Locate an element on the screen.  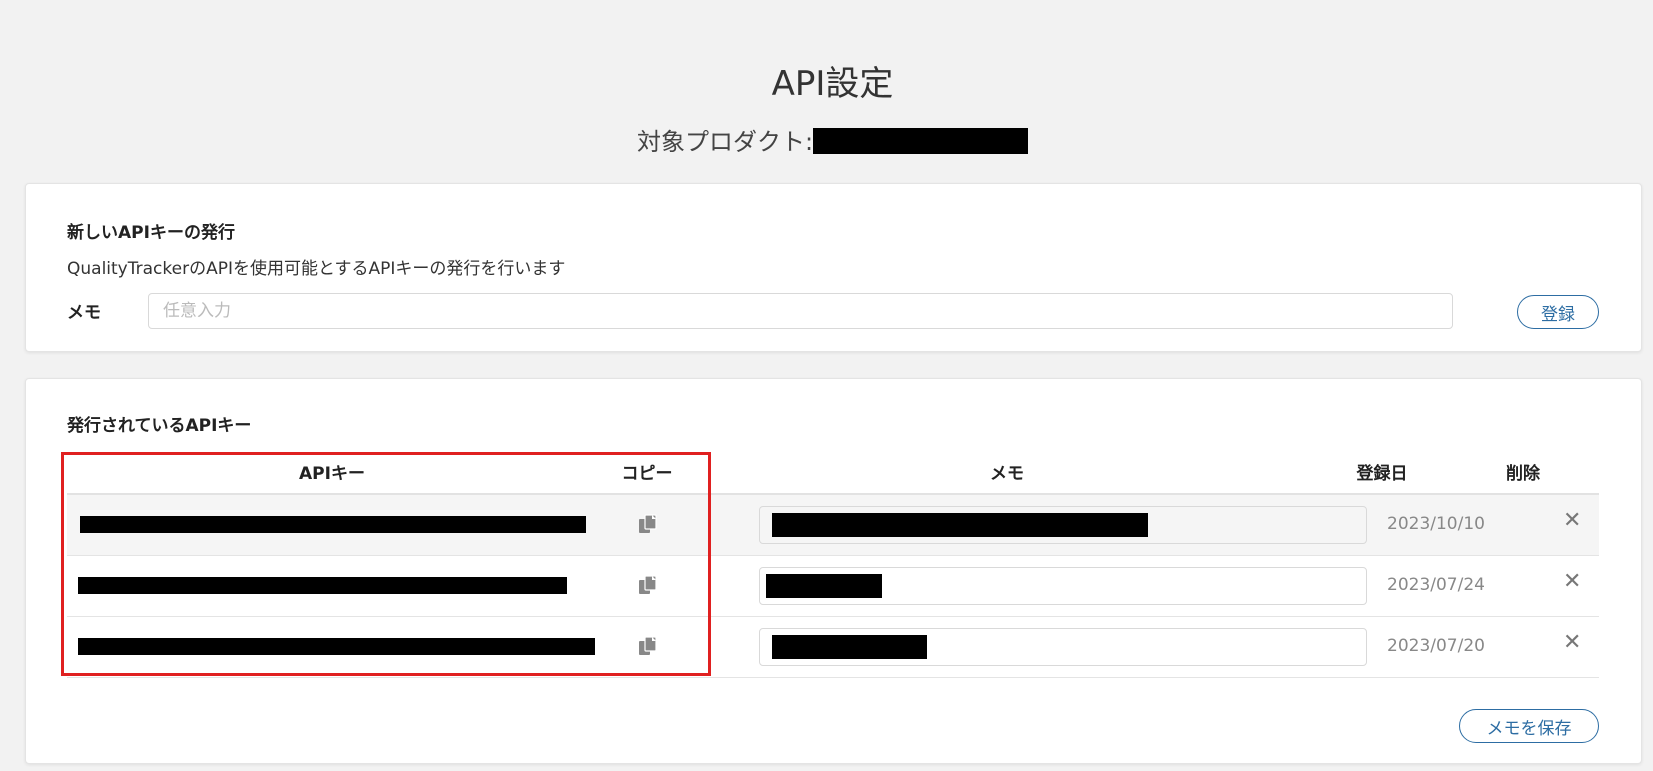
table-row: 2023/07/24 ✕ is located at coordinates (833, 586).